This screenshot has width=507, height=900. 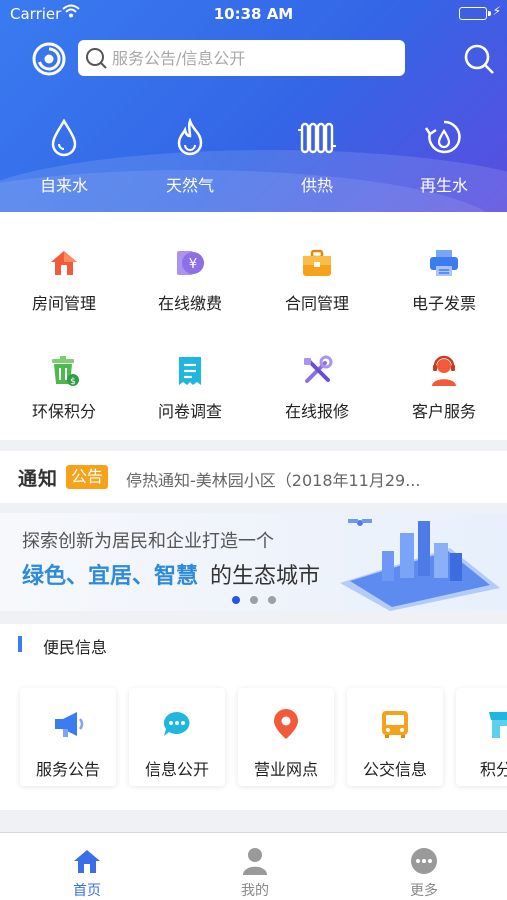 I want to click on utility-label: 再生水, so click(x=443, y=185).